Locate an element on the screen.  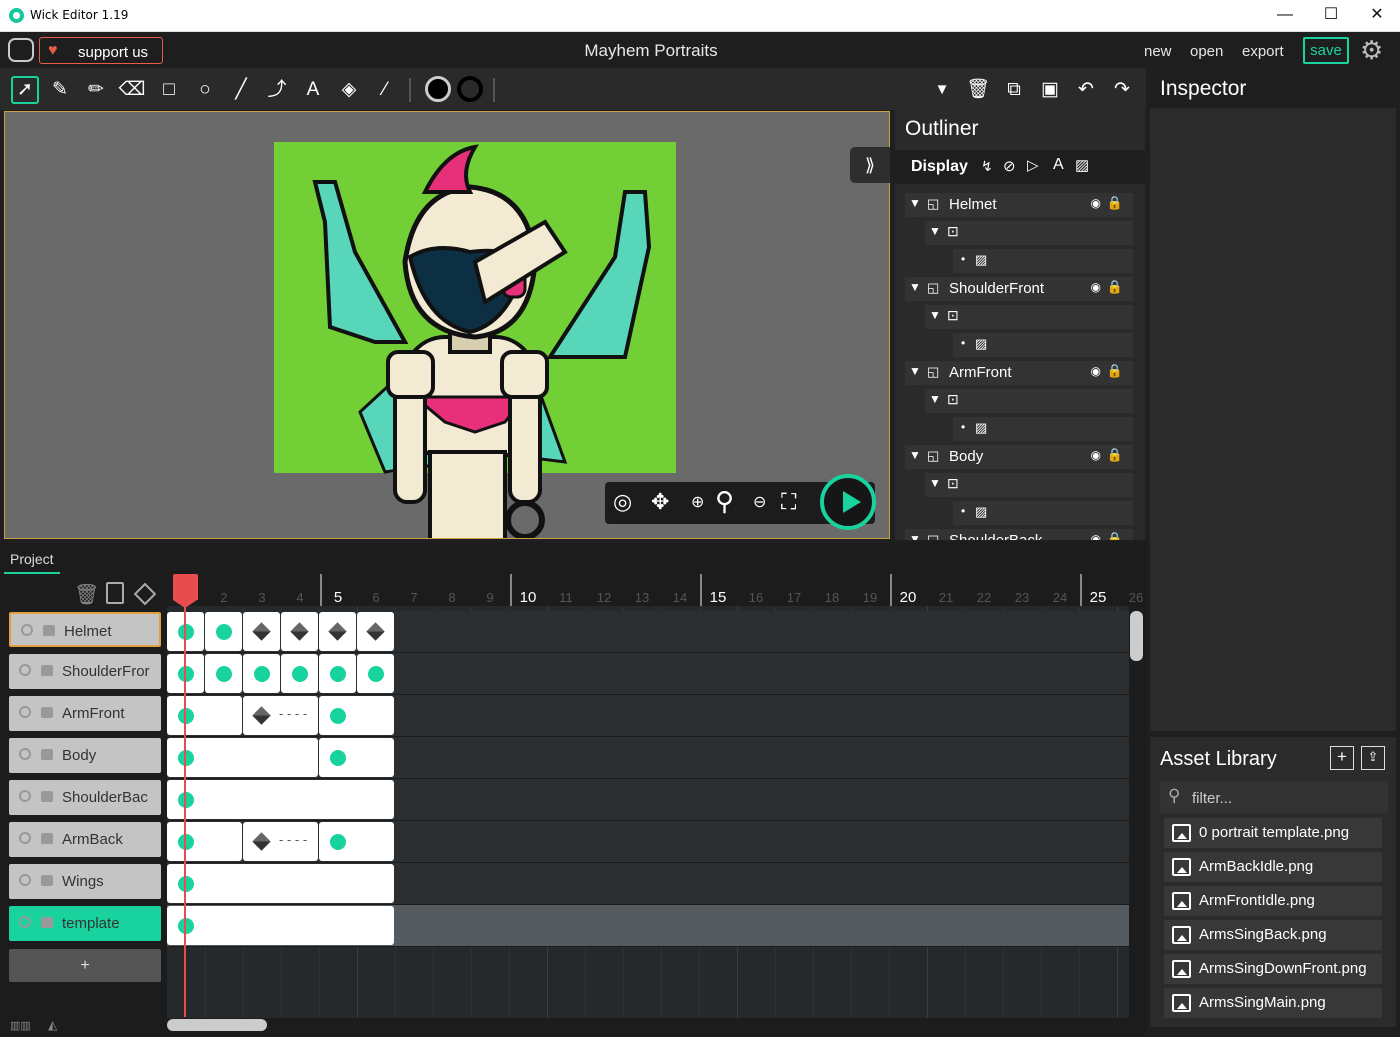
zoom-magnifier-icon: ⚲ is located at coordinates (724, 501).